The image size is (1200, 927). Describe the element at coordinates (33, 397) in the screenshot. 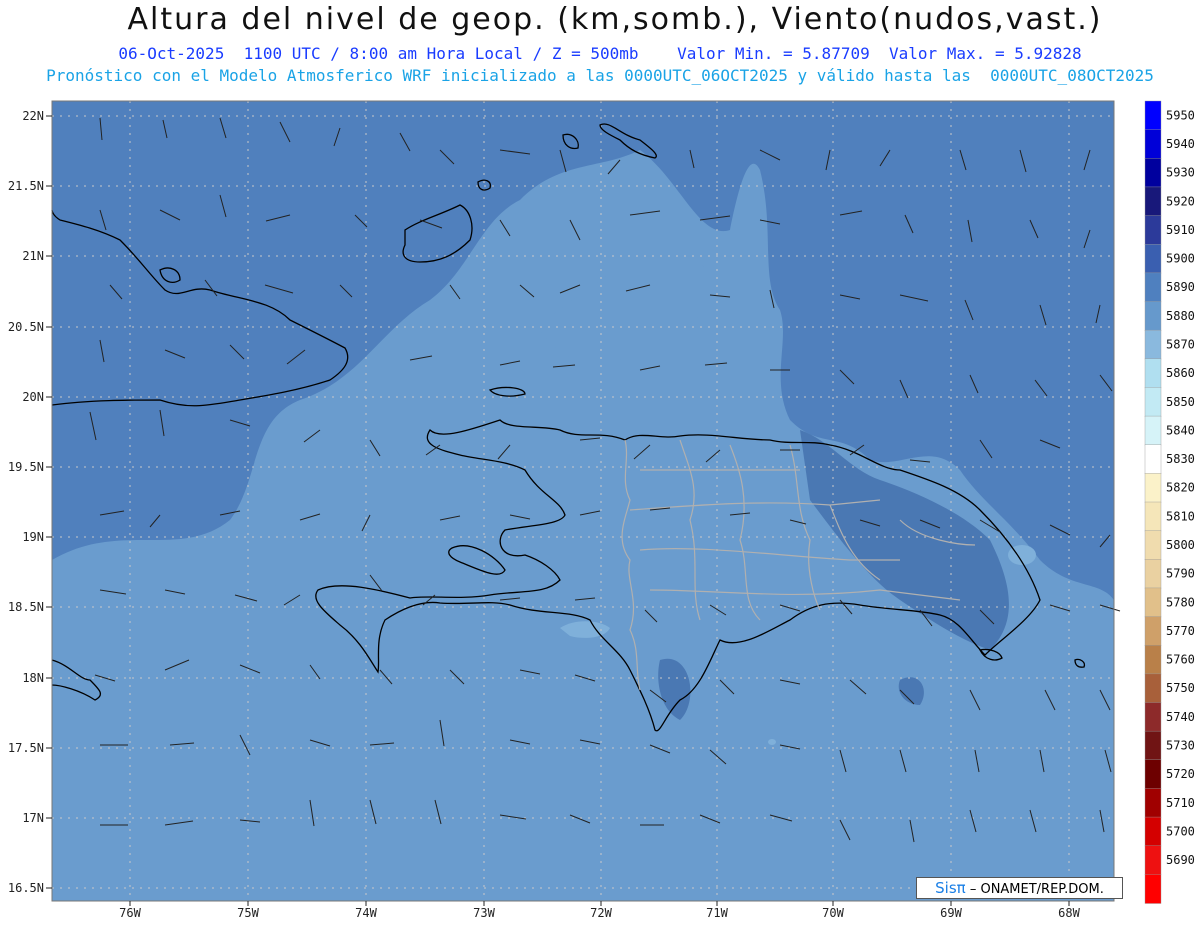

I see `lat-label: 20N` at that location.